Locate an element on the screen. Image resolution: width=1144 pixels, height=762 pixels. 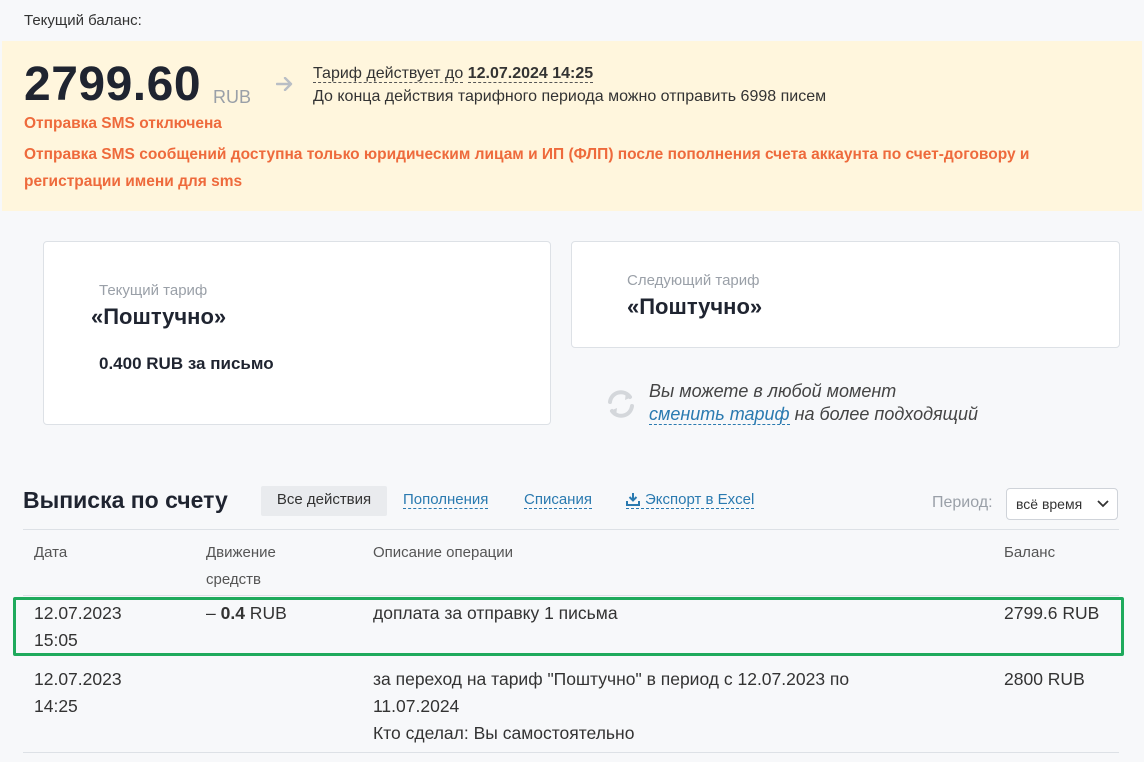
arrow-right-icon is located at coordinates (284, 84).